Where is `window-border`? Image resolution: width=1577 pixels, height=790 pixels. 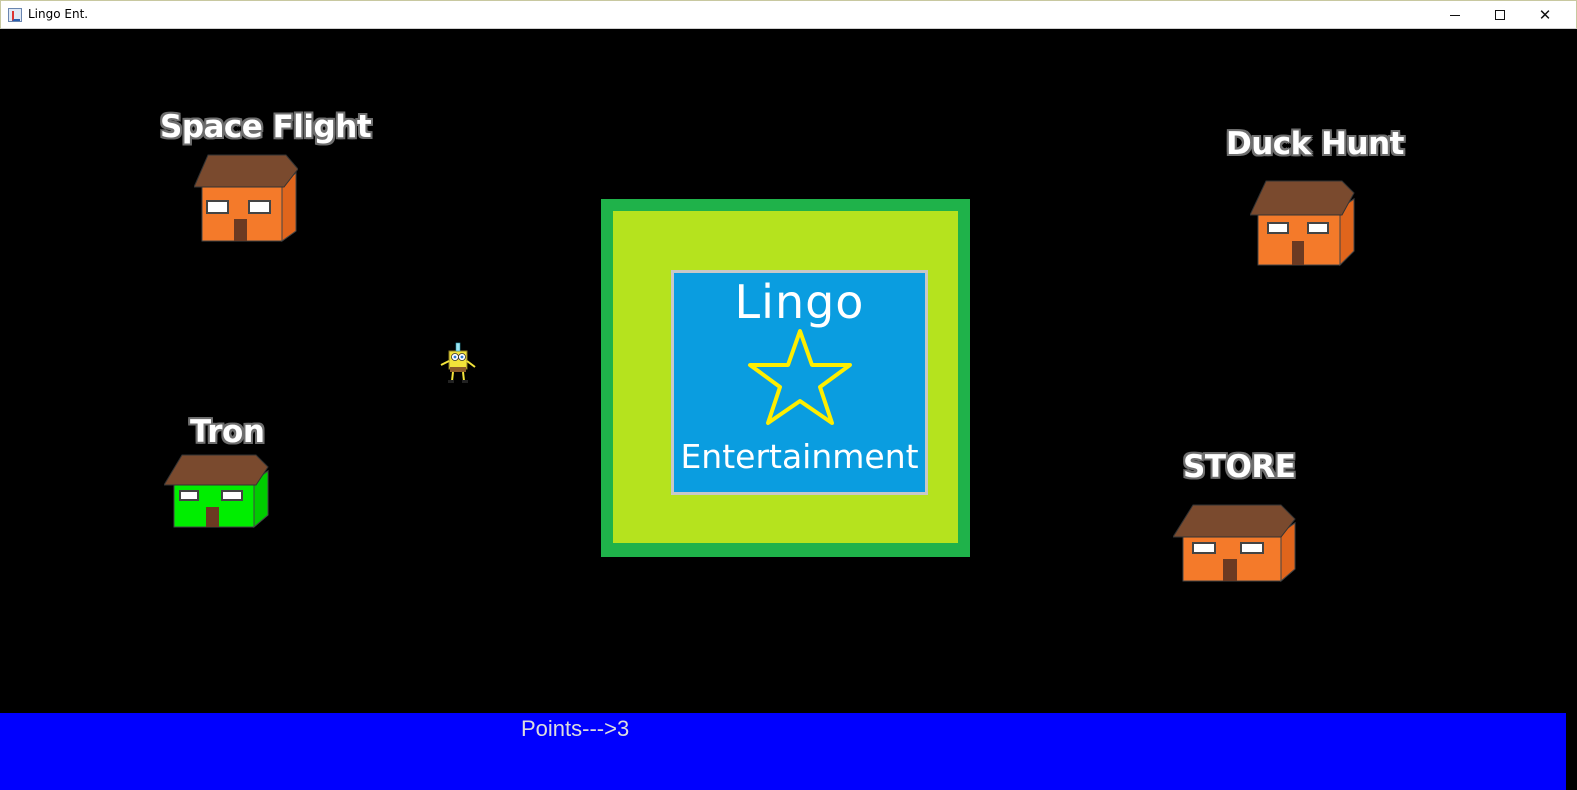
window-border is located at coordinates (1571, 409).